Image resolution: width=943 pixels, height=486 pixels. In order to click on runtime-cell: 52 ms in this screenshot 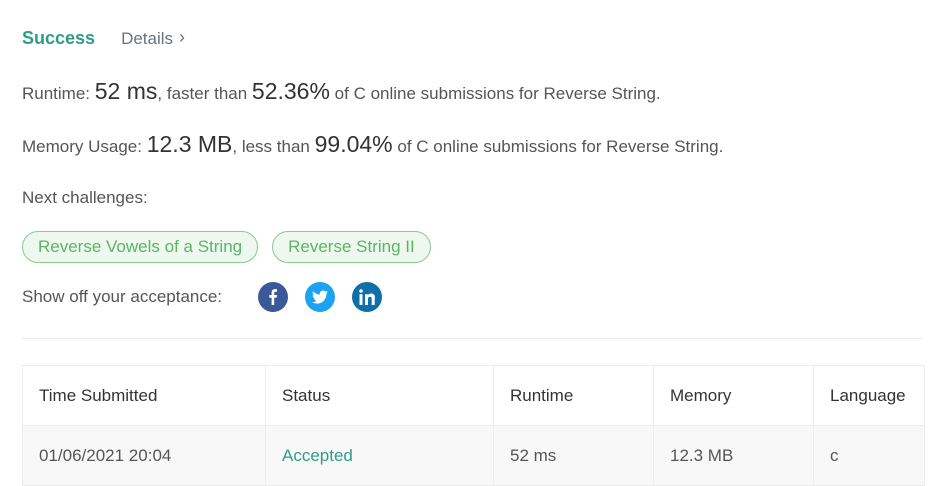, I will do `click(573, 455)`.